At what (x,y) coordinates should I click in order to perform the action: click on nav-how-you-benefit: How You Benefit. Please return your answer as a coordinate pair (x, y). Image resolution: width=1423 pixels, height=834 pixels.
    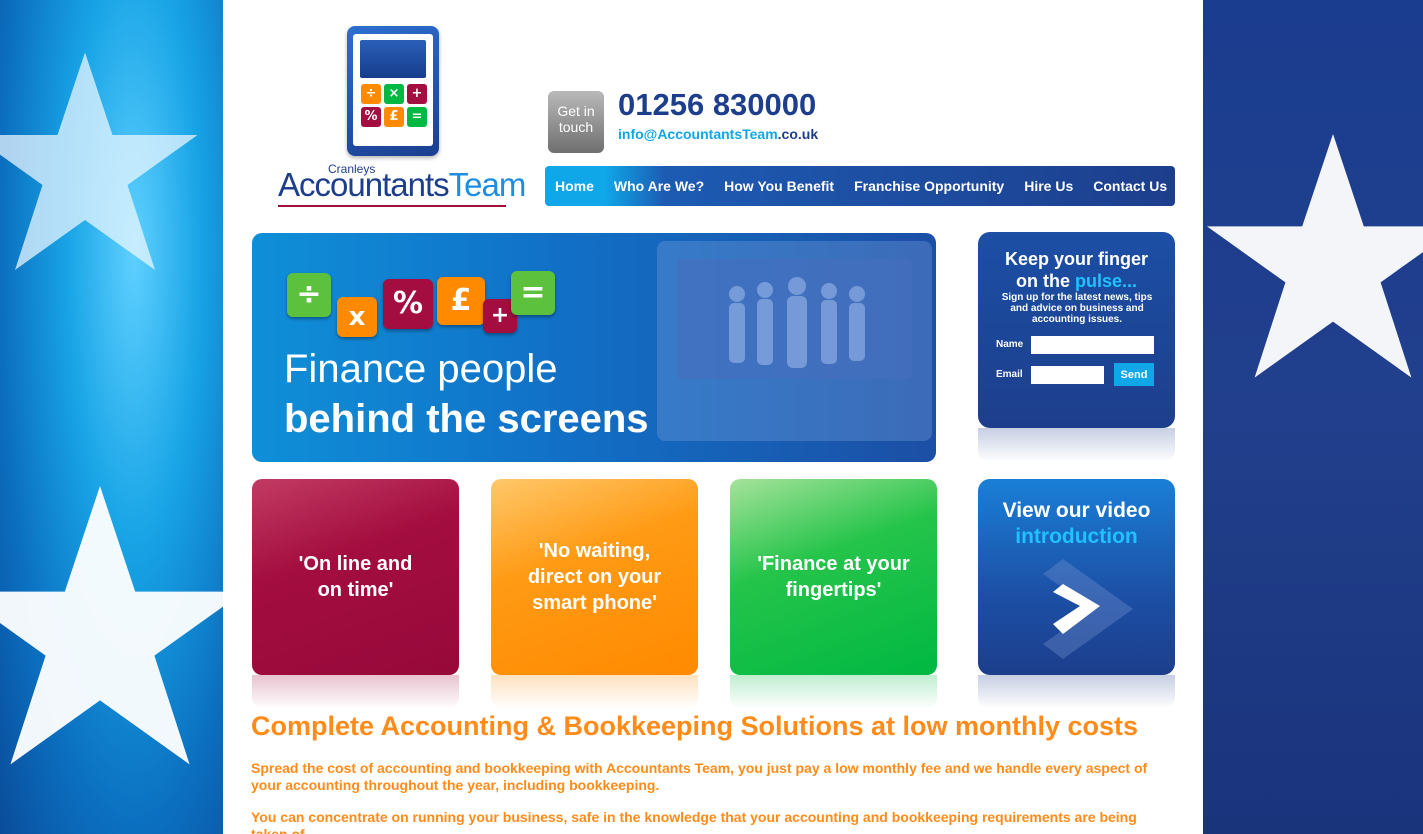
    Looking at the image, I should click on (779, 186).